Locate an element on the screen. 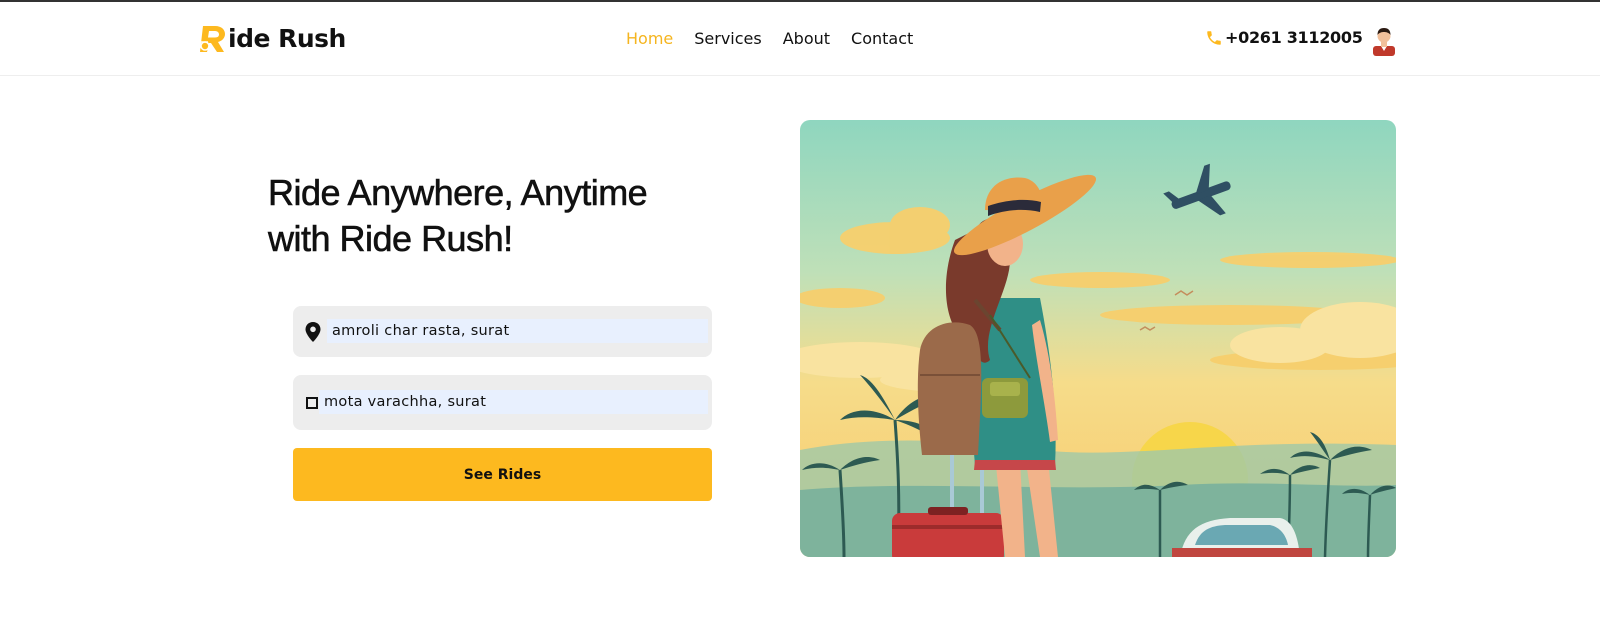  nav-services: Services is located at coordinates (727, 38).